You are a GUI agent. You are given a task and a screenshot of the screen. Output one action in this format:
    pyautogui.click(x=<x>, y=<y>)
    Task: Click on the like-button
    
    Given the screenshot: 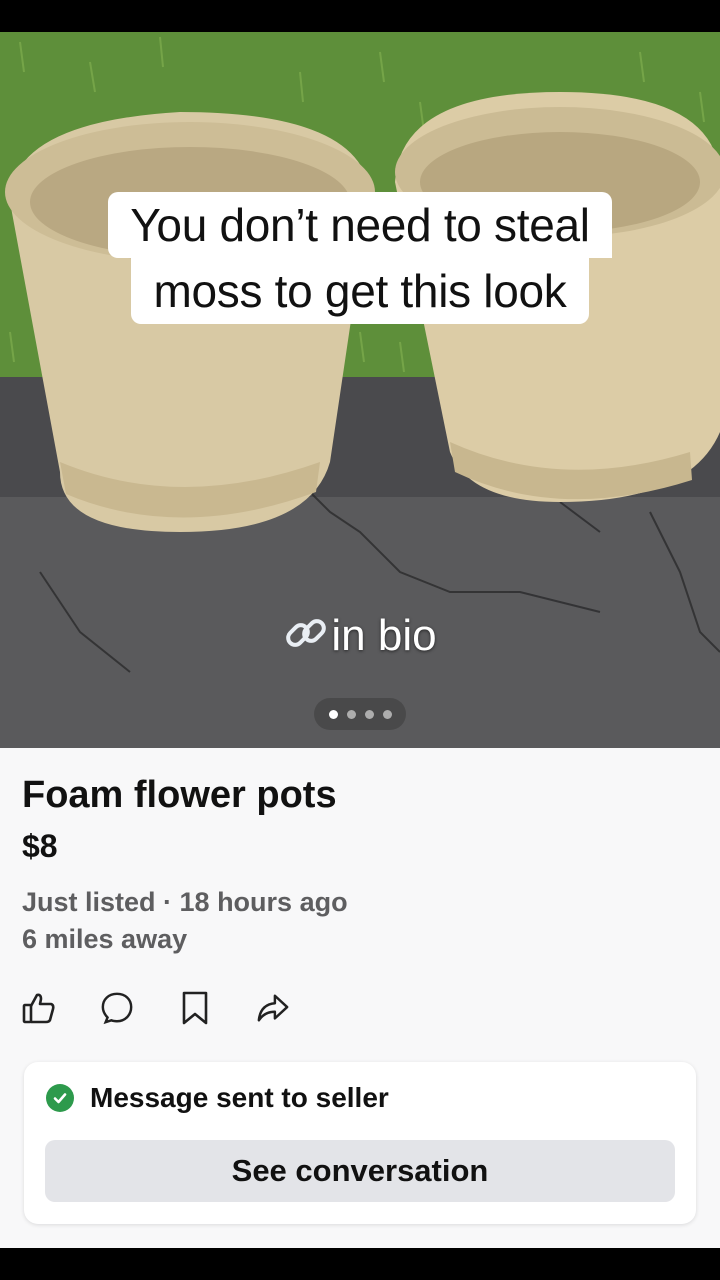 What is the action you would take?
    pyautogui.click(x=39, y=1008)
    